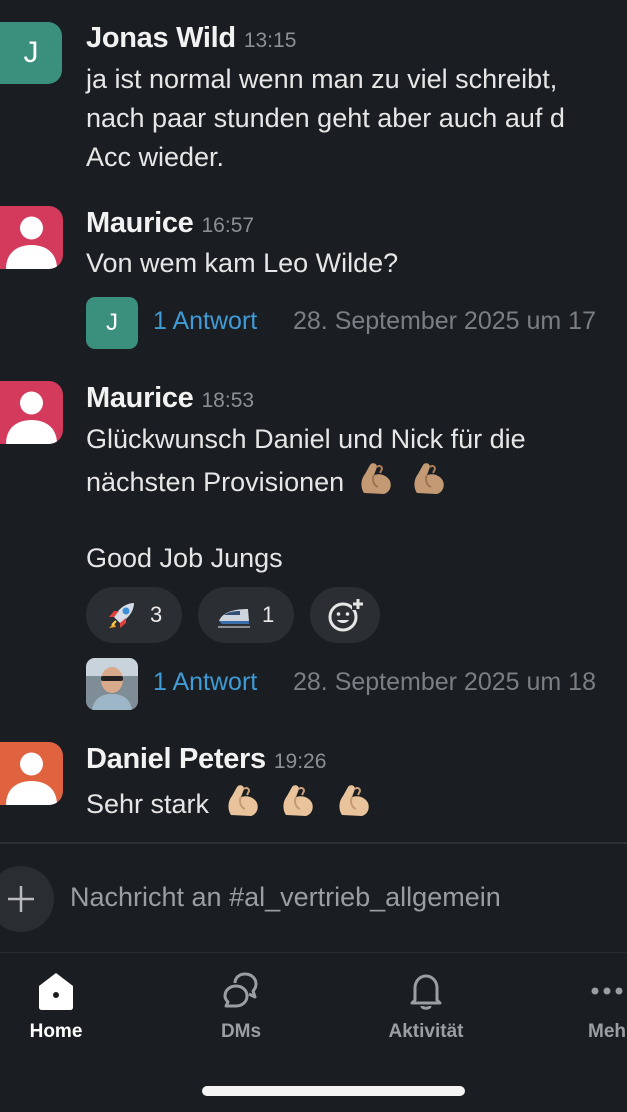 The image size is (627, 1112). I want to click on message-header: Daniel Peters 19:26, so click(206, 759).